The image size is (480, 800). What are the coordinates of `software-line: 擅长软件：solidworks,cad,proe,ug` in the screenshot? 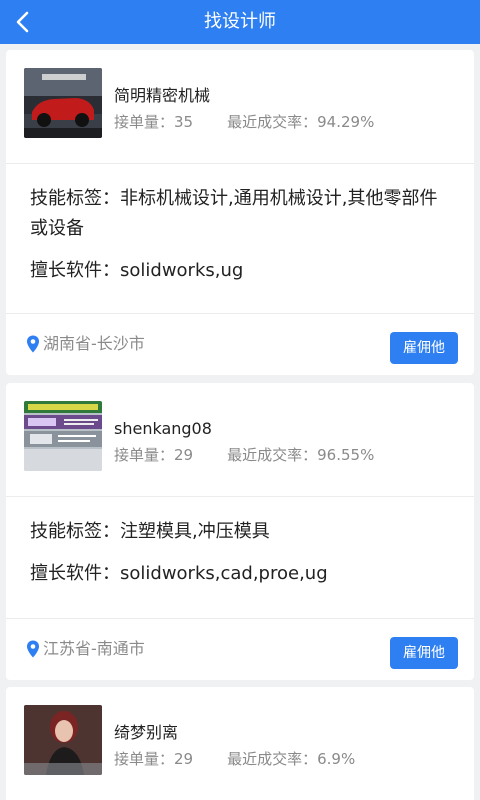 It's located at (237, 574).